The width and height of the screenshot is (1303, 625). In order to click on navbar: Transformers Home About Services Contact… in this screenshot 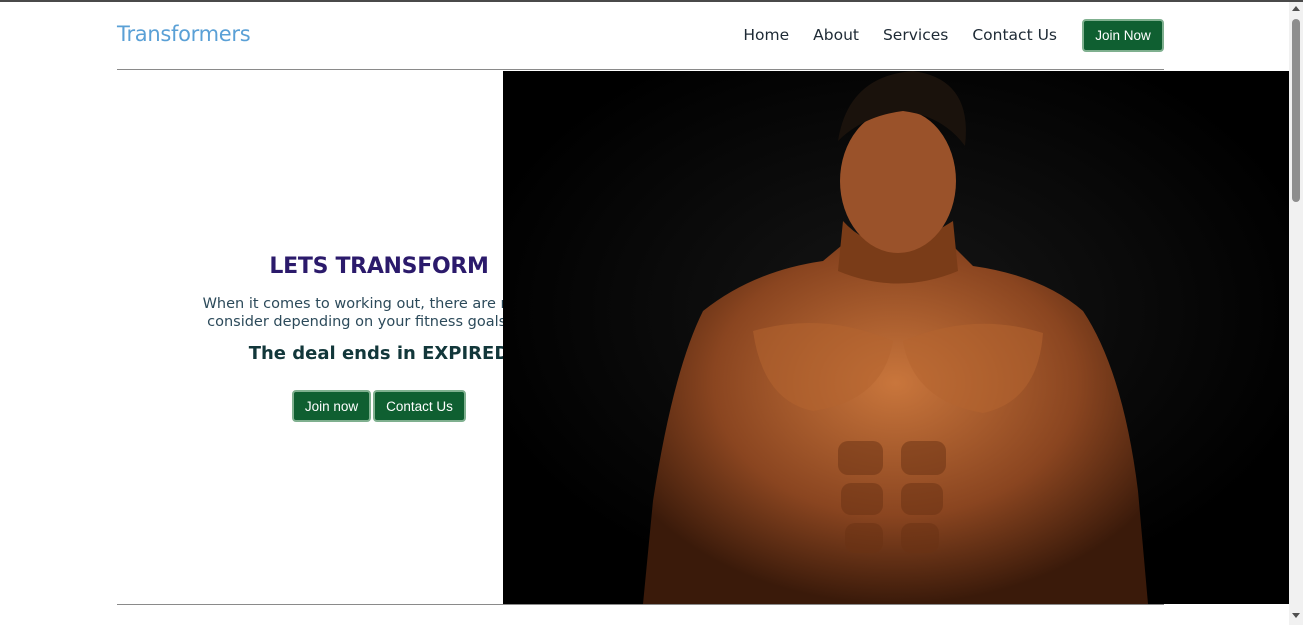, I will do `click(640, 35)`.